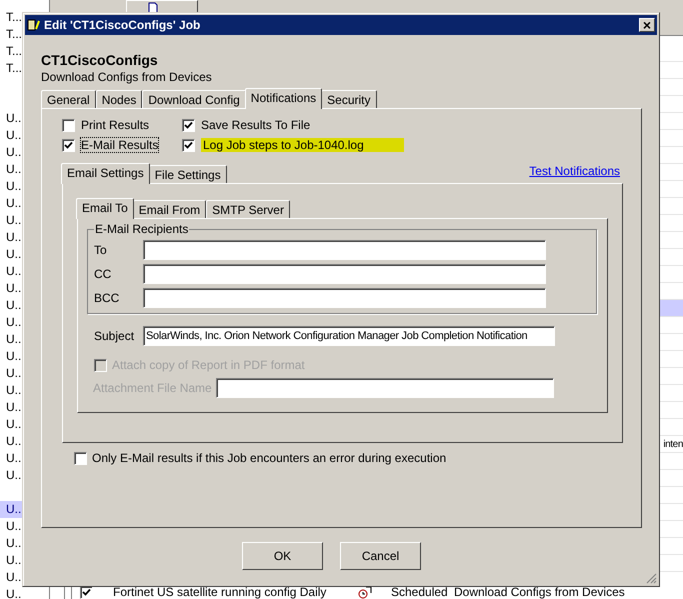 Image resolution: width=683 pixels, height=599 pixels. Describe the element at coordinates (349, 336) in the screenshot. I see `text-field: SolarWinds, Inc. Orion Network Configuration Manager Job Completion Notification` at that location.